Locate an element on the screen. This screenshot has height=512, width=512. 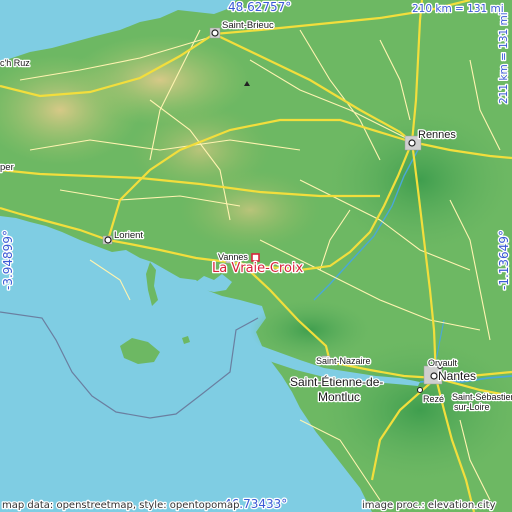
label-lorient: Lorient is located at coordinates (128, 235).